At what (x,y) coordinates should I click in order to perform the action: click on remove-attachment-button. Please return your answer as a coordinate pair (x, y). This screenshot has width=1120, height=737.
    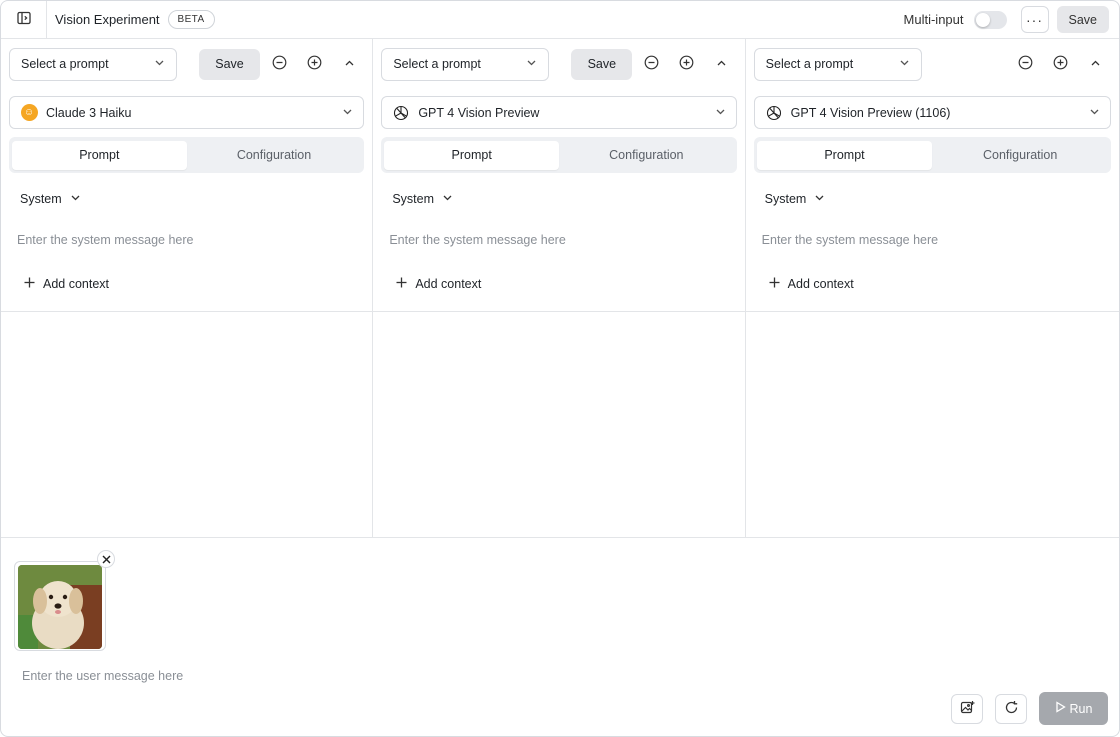
    Looking at the image, I should click on (106, 559).